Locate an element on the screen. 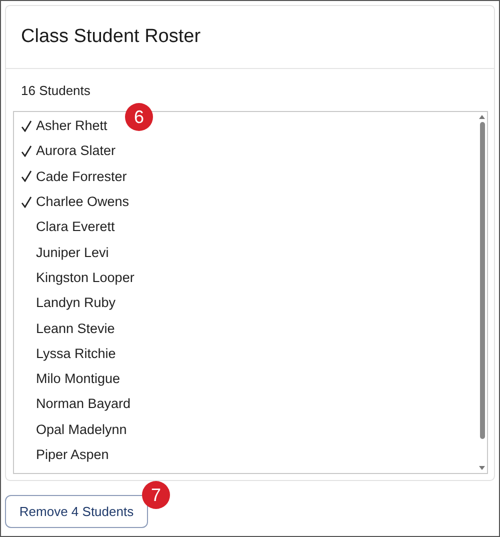 This screenshot has width=500, height=537. scroll-up-icon is located at coordinates (482, 117).